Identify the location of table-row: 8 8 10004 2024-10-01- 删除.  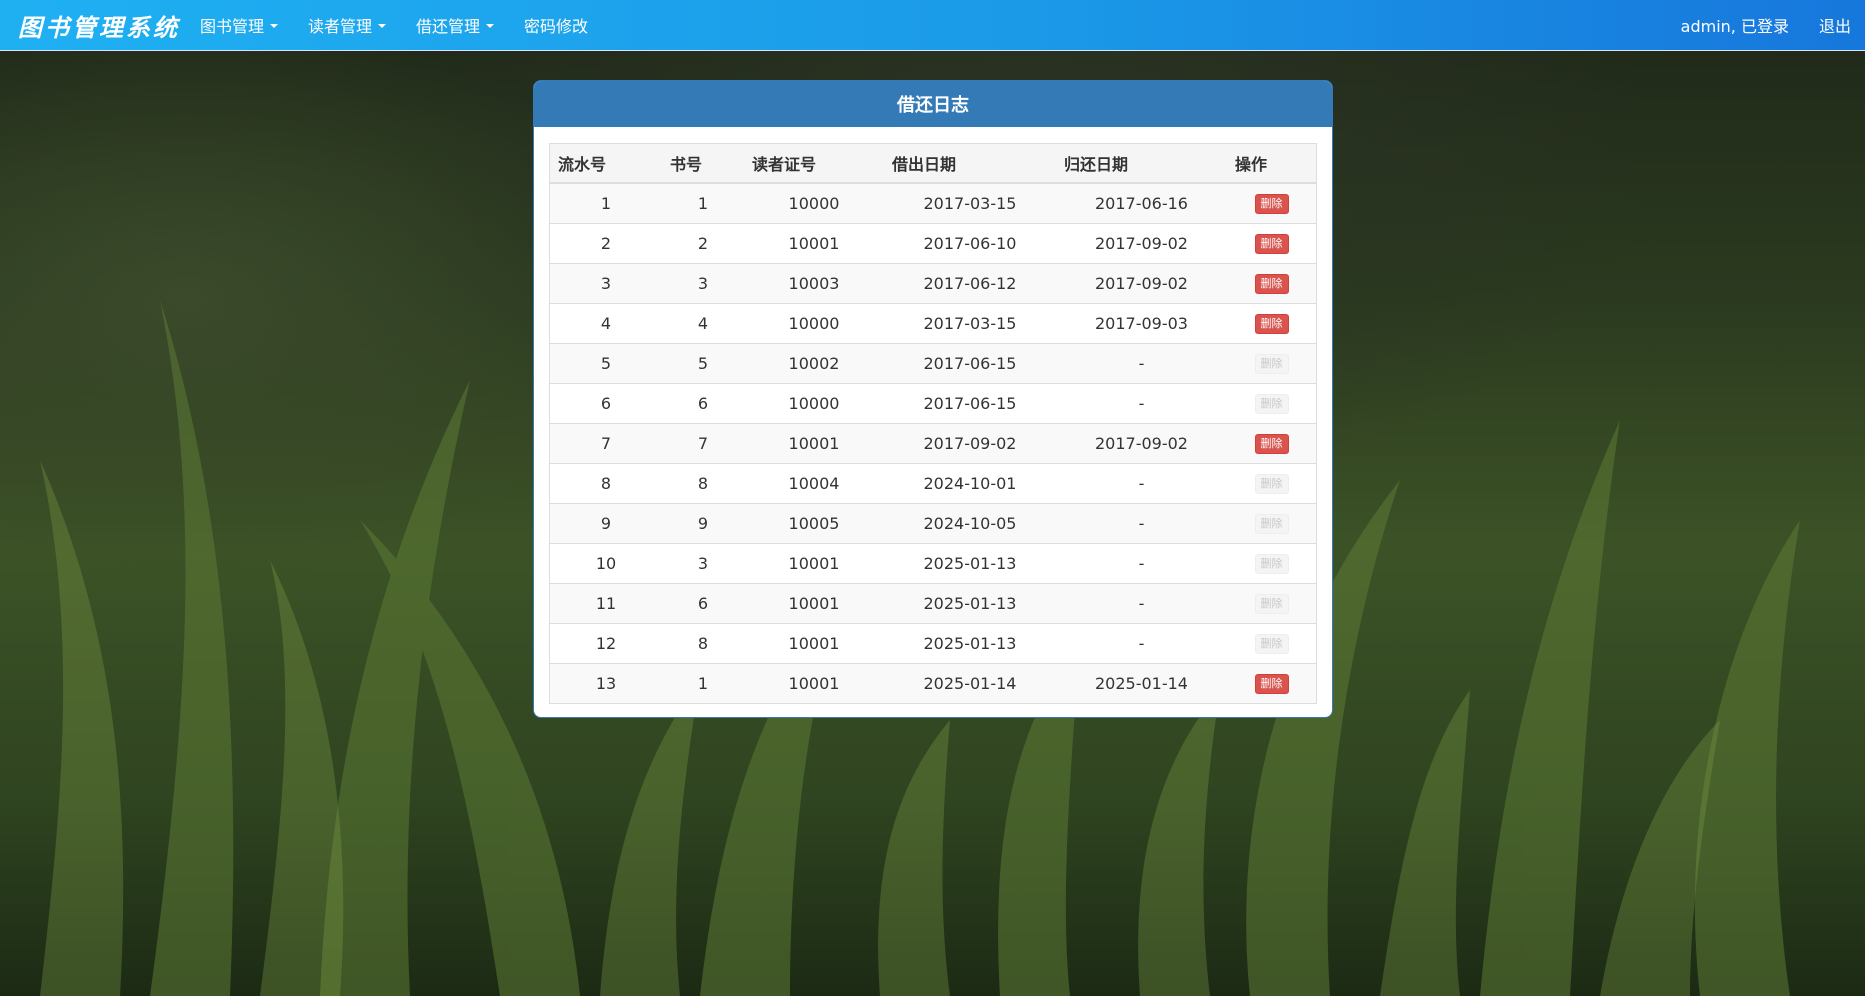
(933, 482).